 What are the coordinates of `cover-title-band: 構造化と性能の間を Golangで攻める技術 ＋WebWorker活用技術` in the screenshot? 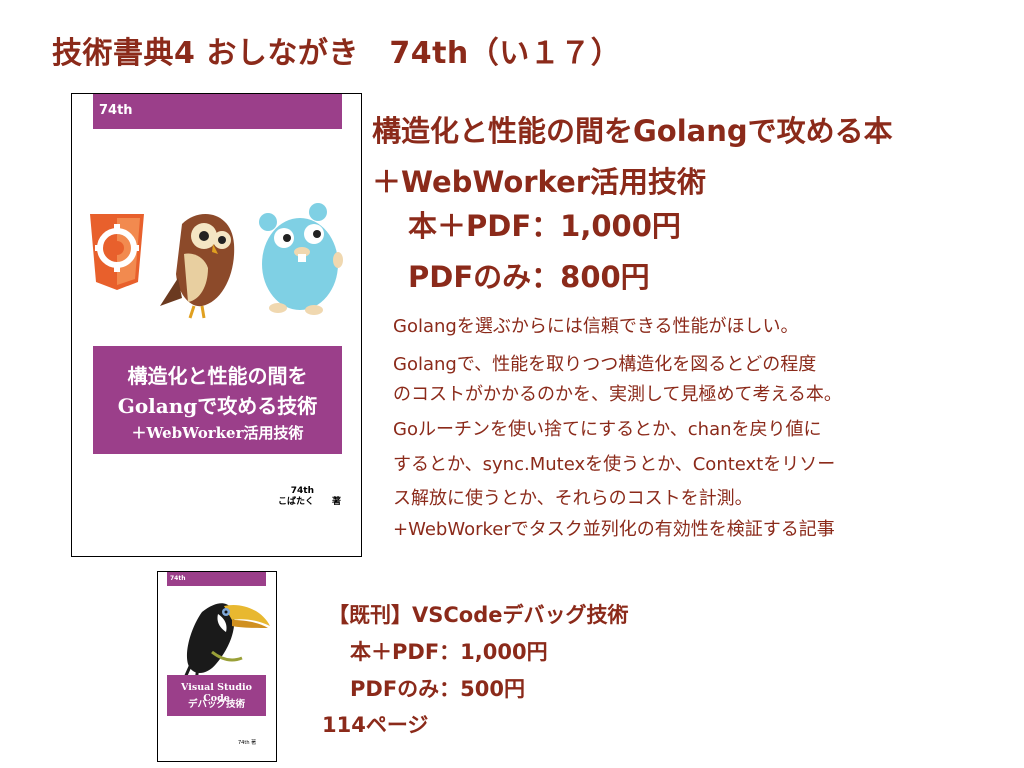 It's located at (217, 400).